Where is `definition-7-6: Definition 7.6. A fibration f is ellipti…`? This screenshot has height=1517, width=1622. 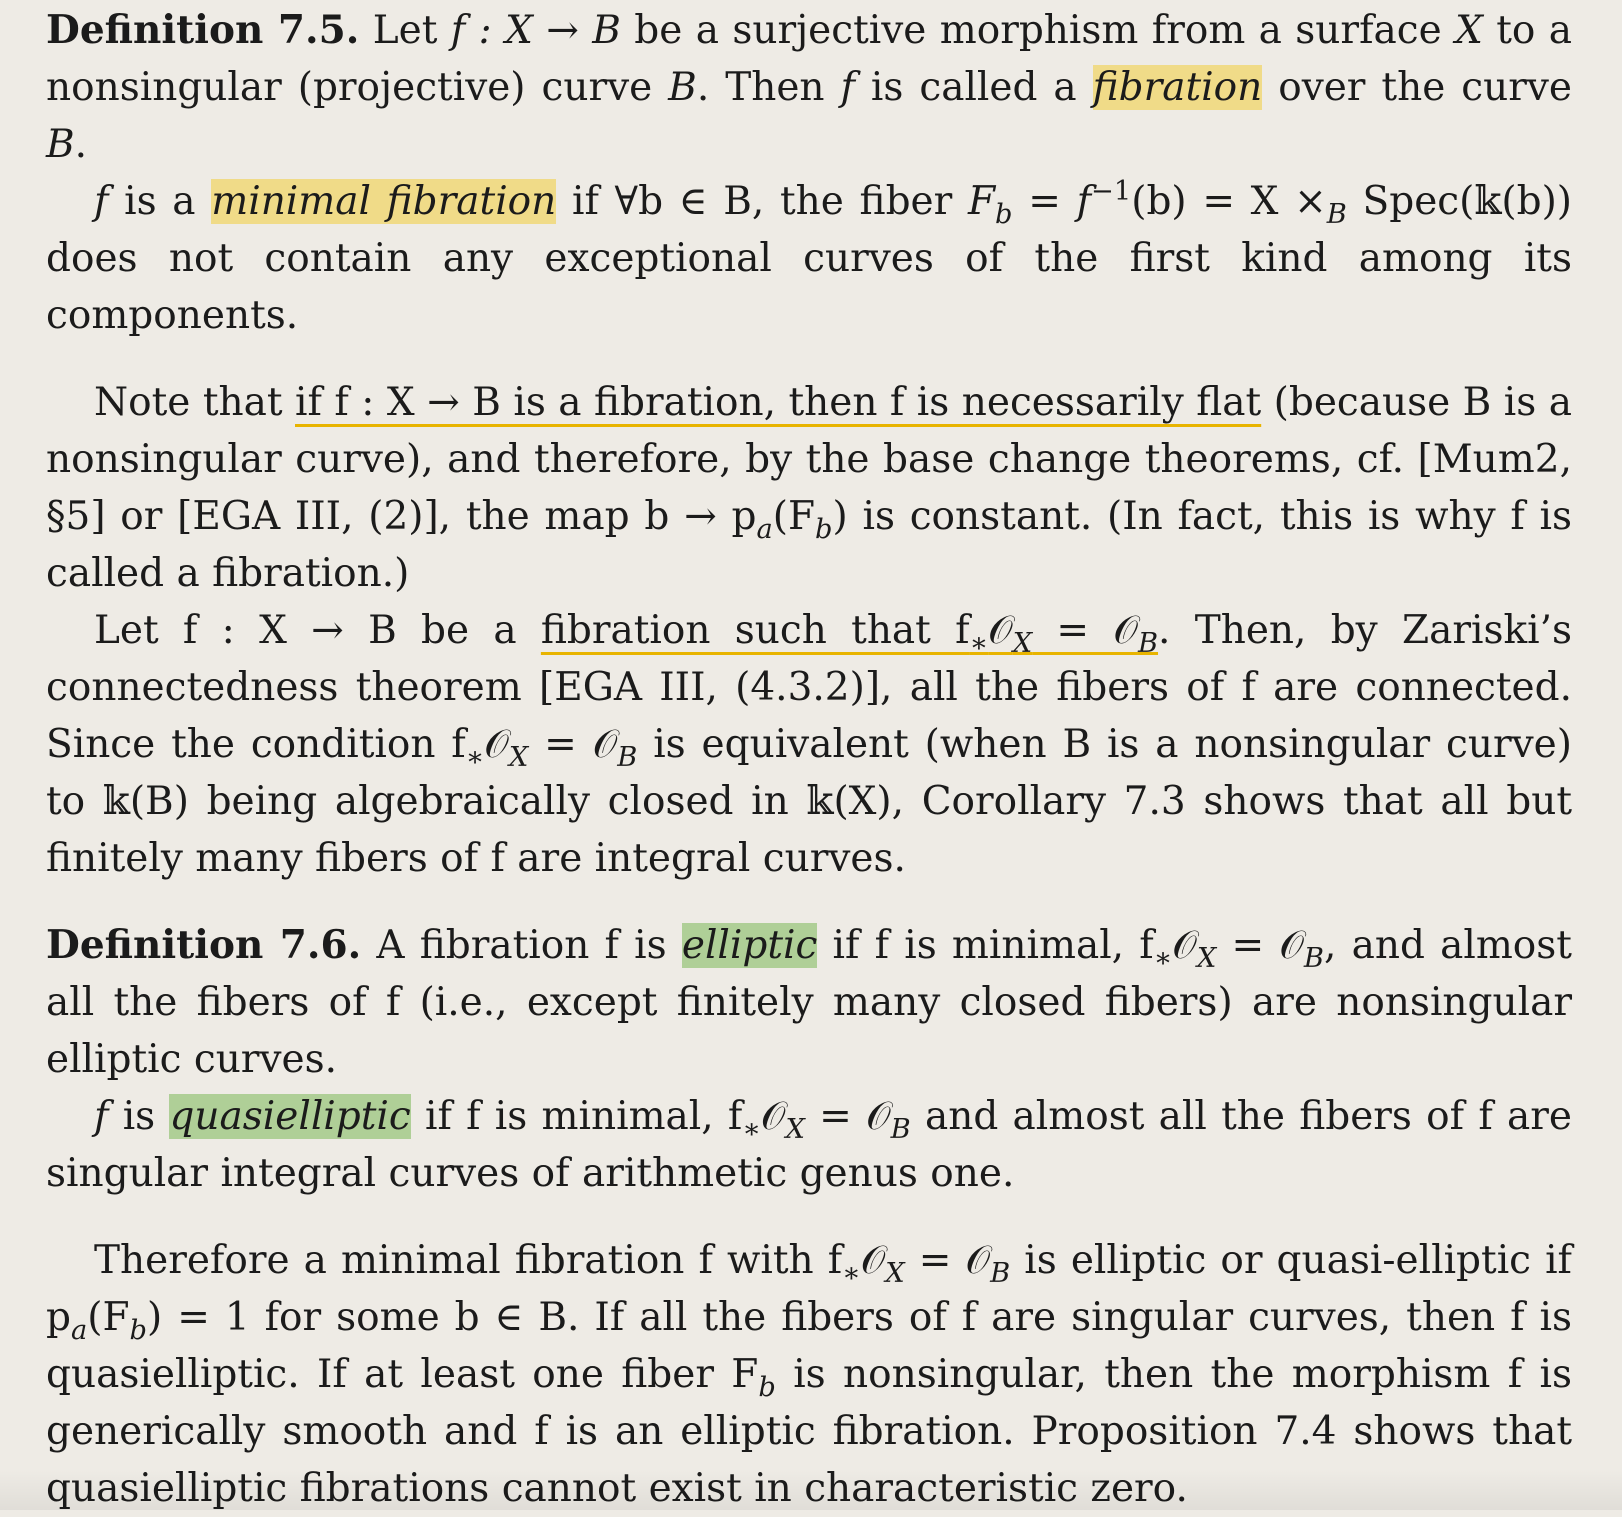 definition-7-6: Definition 7.6. A fibration f is ellipti… is located at coordinates (809, 1002).